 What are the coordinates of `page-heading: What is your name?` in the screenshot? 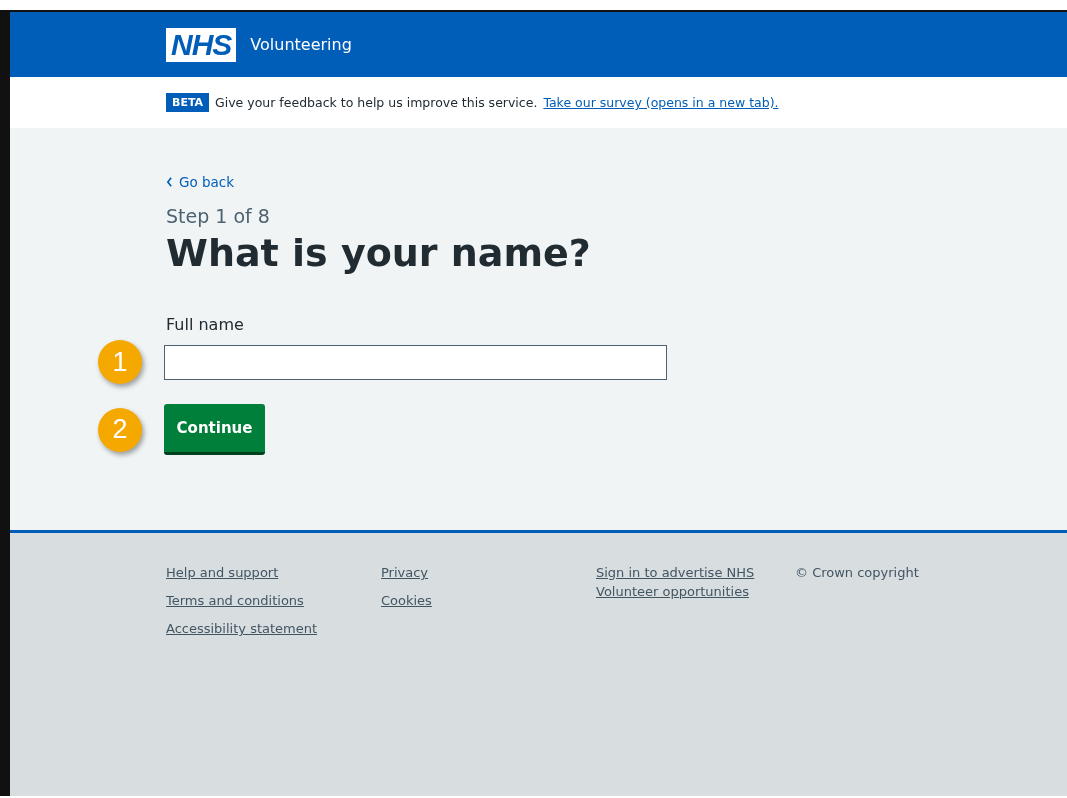 It's located at (379, 253).